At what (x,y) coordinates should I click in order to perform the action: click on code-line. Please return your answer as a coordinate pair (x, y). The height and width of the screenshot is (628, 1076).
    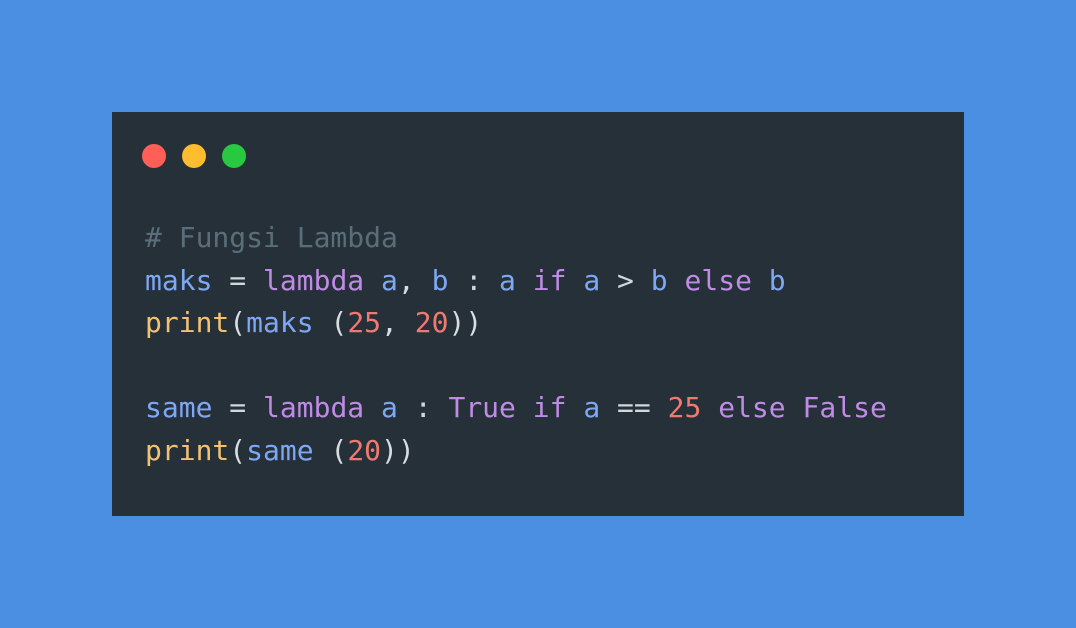
    Looking at the image, I should click on (516, 366).